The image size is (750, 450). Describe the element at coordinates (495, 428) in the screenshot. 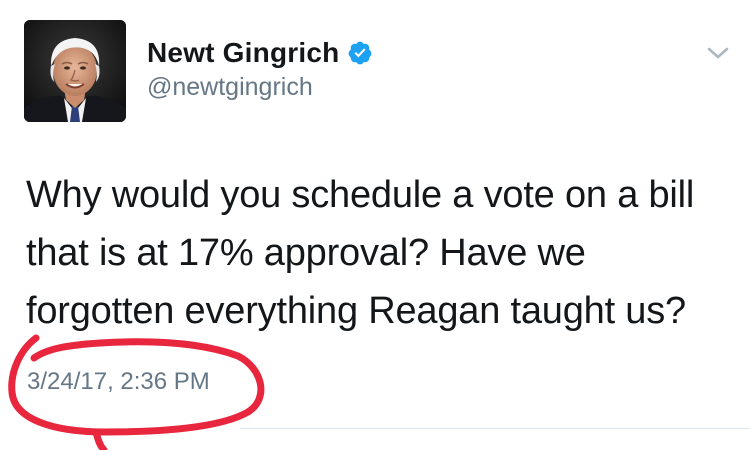

I see `divider` at that location.